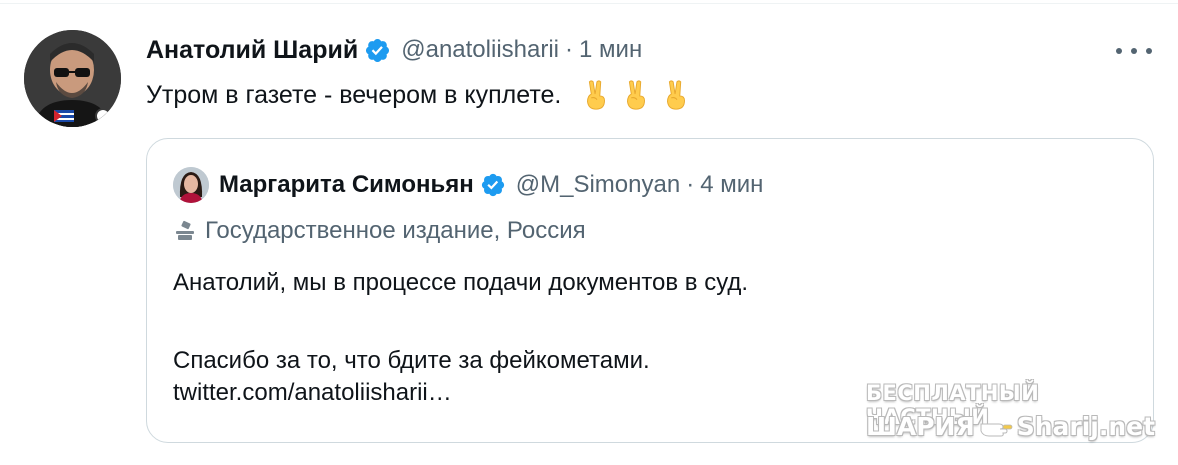  I want to click on emoji-group, so click(636, 95).